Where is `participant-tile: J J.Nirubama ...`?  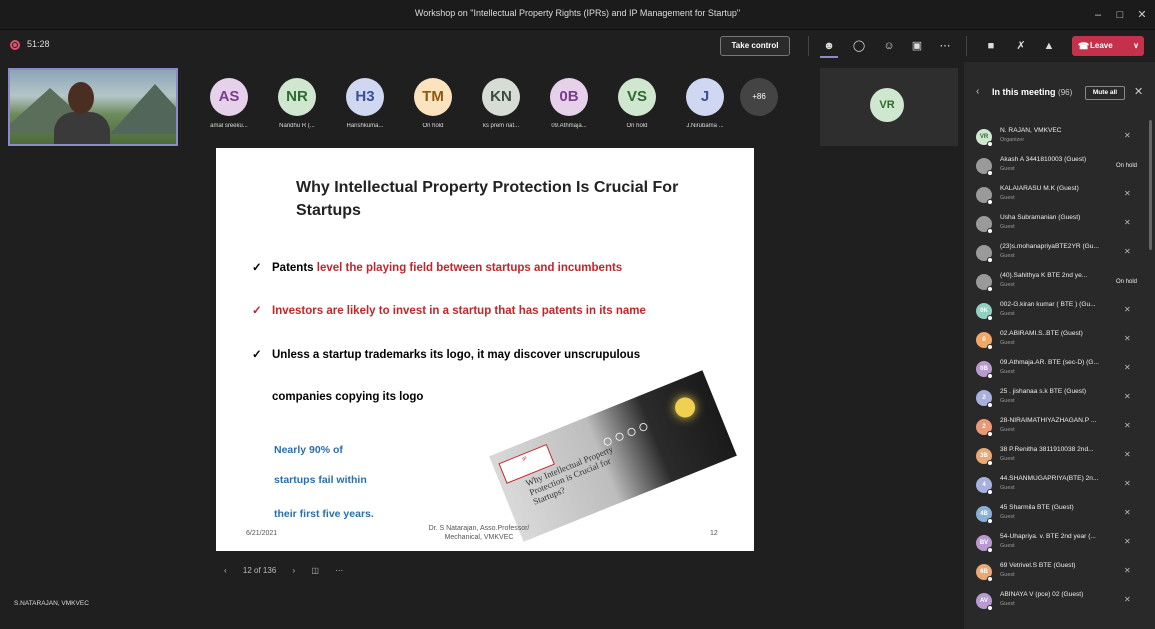 participant-tile: J J.Nirubama ... is located at coordinates (705, 112).